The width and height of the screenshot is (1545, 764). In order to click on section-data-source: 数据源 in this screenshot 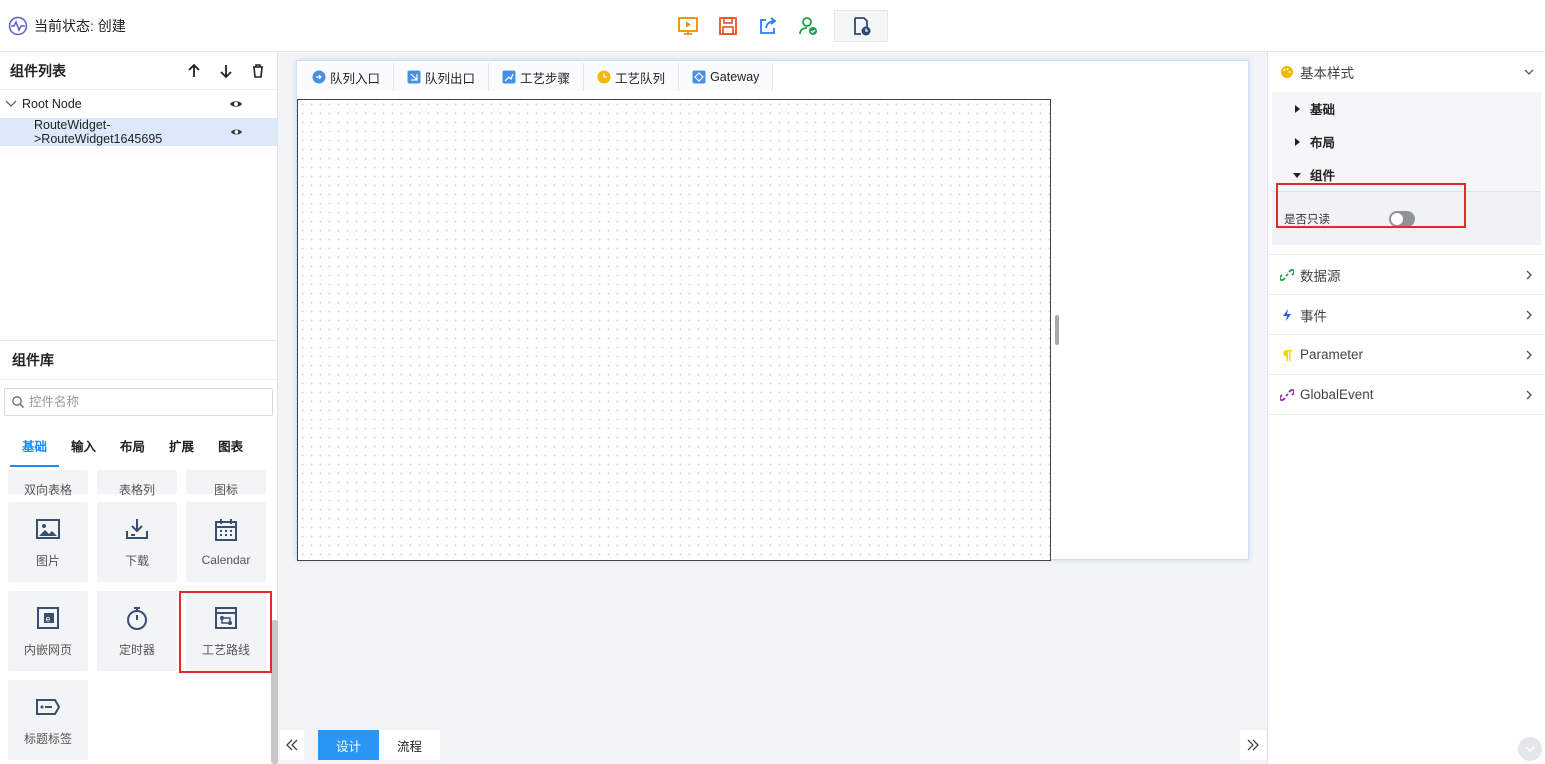, I will do `click(1406, 275)`.